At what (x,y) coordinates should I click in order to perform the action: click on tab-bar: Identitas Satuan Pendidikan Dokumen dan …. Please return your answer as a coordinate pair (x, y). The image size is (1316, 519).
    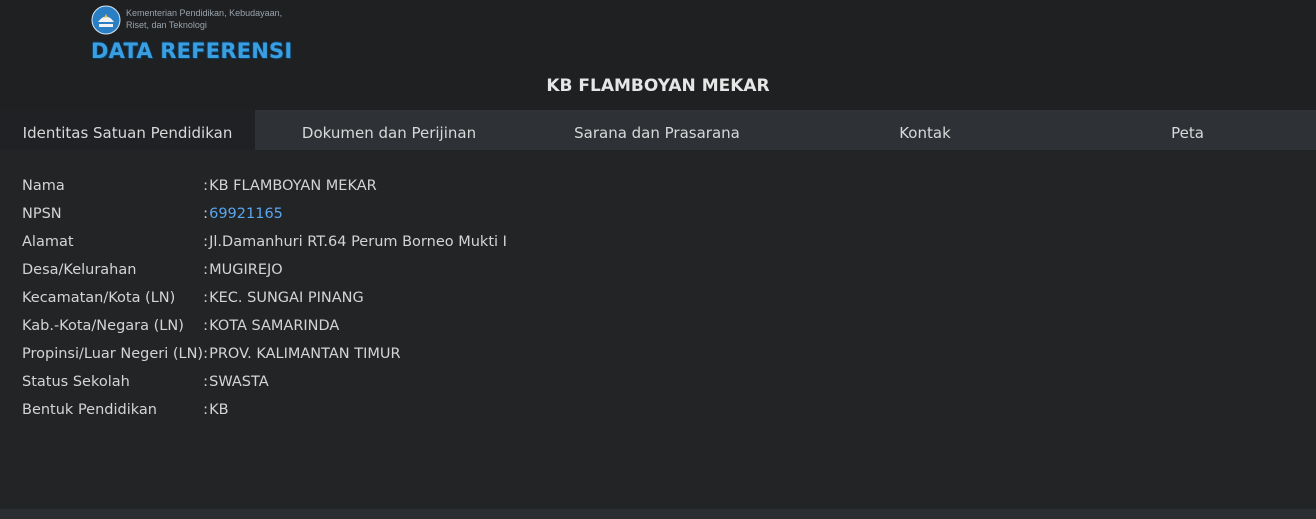
    Looking at the image, I should click on (658, 130).